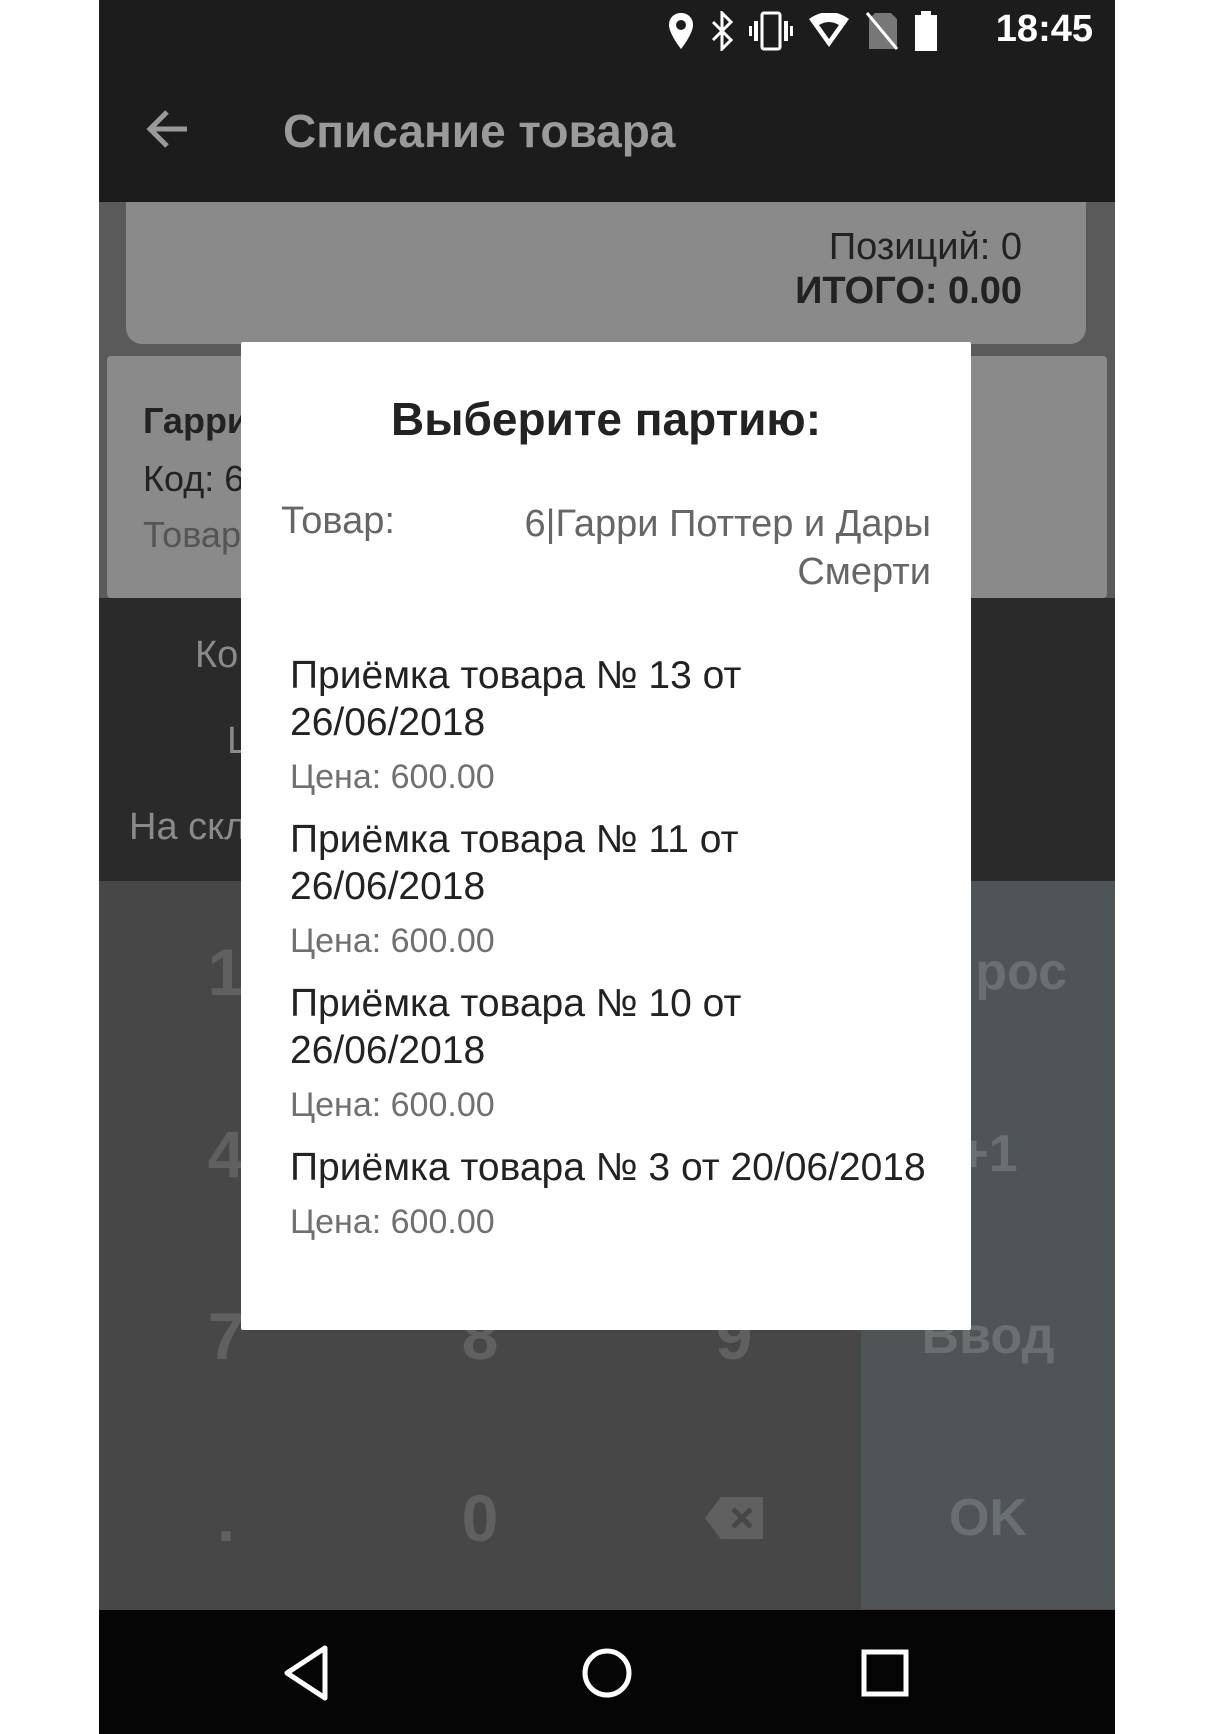  I want to click on product-code: Код: 6, so click(194, 478).